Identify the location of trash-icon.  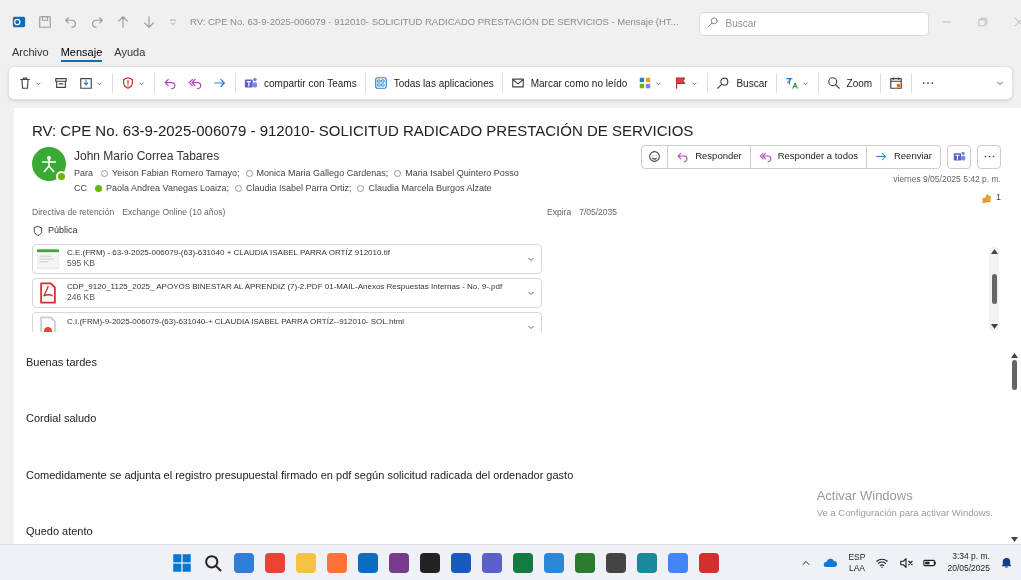
(25, 83).